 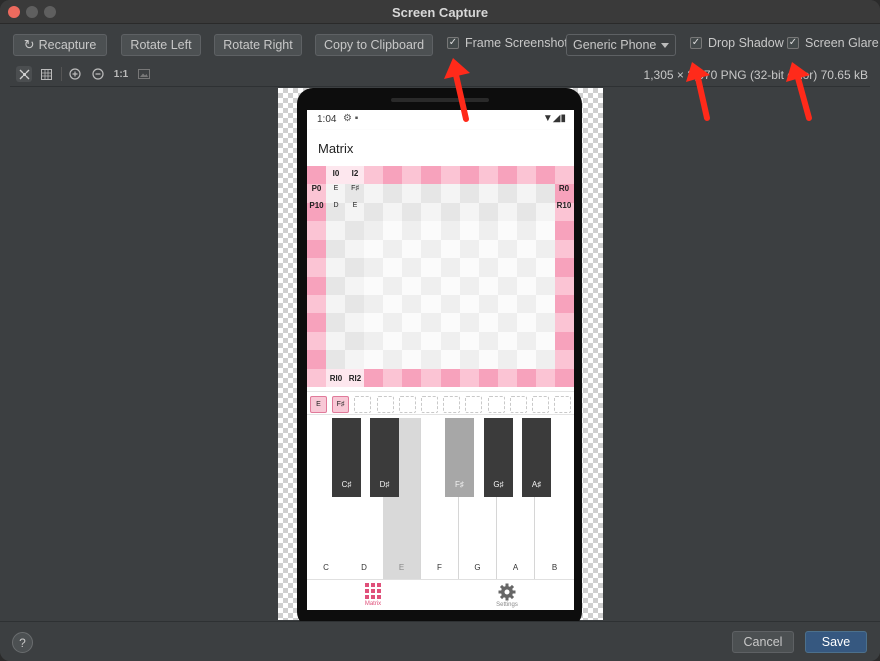 What do you see at coordinates (507, 595) in the screenshot?
I see `nav-settings-tab: Settings` at bounding box center [507, 595].